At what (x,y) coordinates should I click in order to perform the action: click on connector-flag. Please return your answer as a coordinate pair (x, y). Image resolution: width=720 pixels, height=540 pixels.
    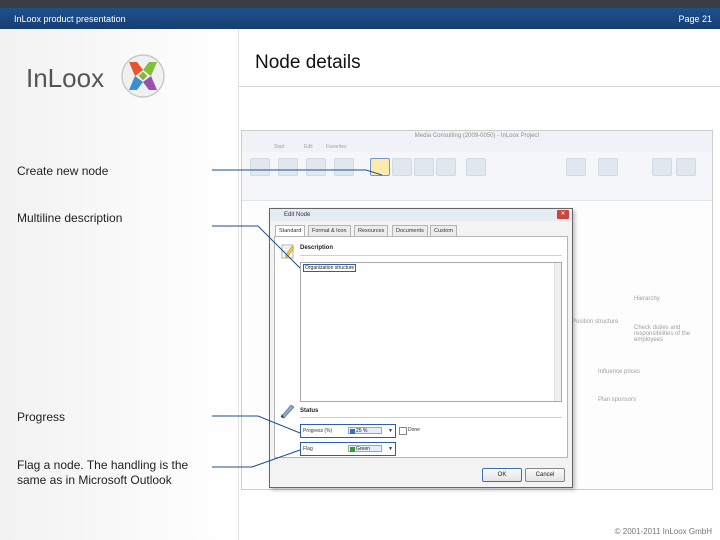
    Looking at the image, I should click on (256, 458).